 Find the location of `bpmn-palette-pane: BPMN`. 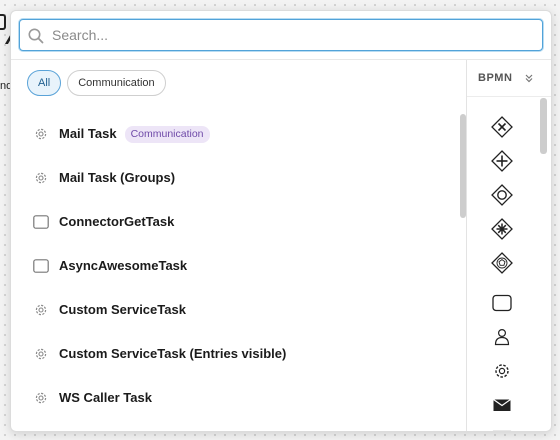

bpmn-palette-pane: BPMN is located at coordinates (509, 246).